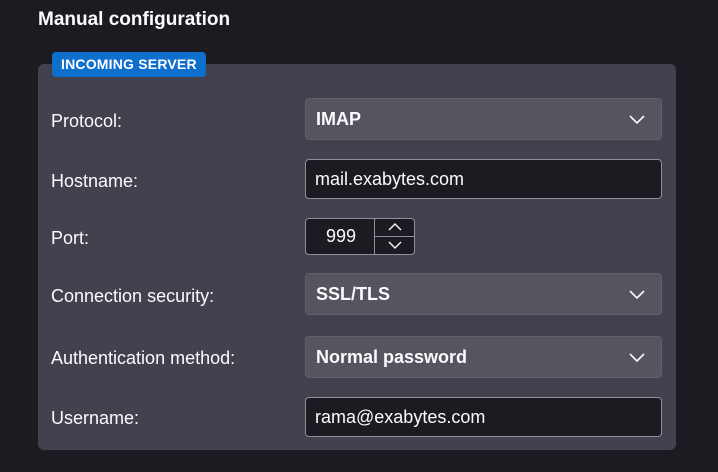 The image size is (718, 472). What do you see at coordinates (143, 358) in the screenshot?
I see `authentication-method-label: Authentication method:` at bounding box center [143, 358].